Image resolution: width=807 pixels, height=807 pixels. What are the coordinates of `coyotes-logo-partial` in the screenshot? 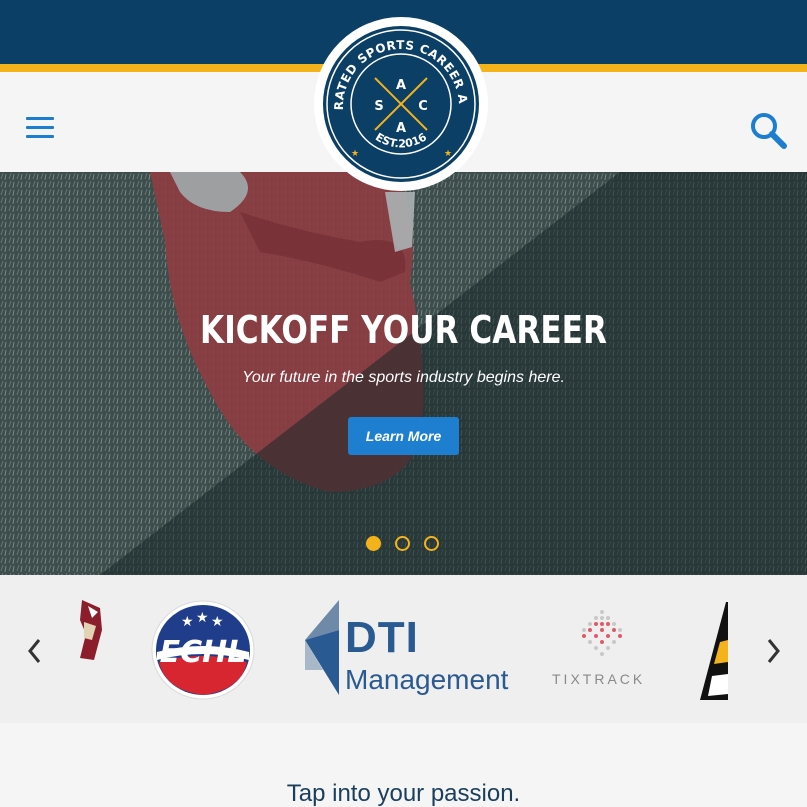 It's located at (91, 631).